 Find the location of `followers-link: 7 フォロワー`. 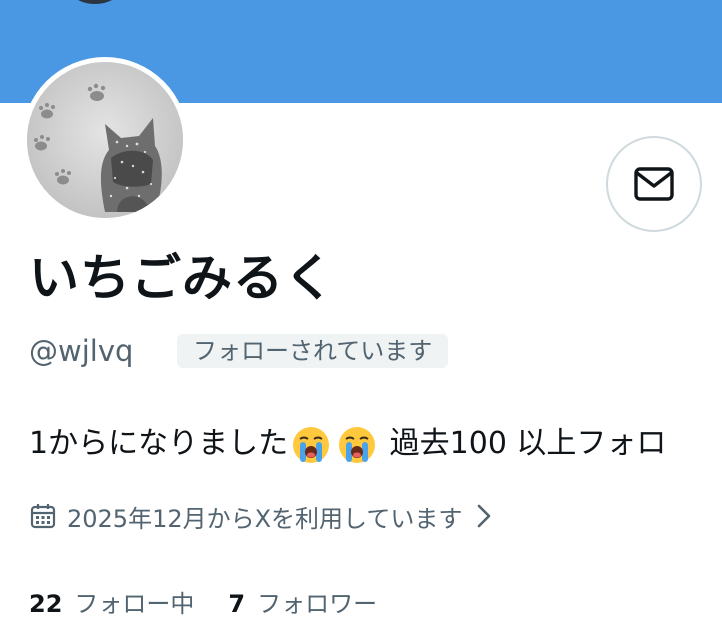

followers-link: 7 フォロワー is located at coordinates (302, 601).